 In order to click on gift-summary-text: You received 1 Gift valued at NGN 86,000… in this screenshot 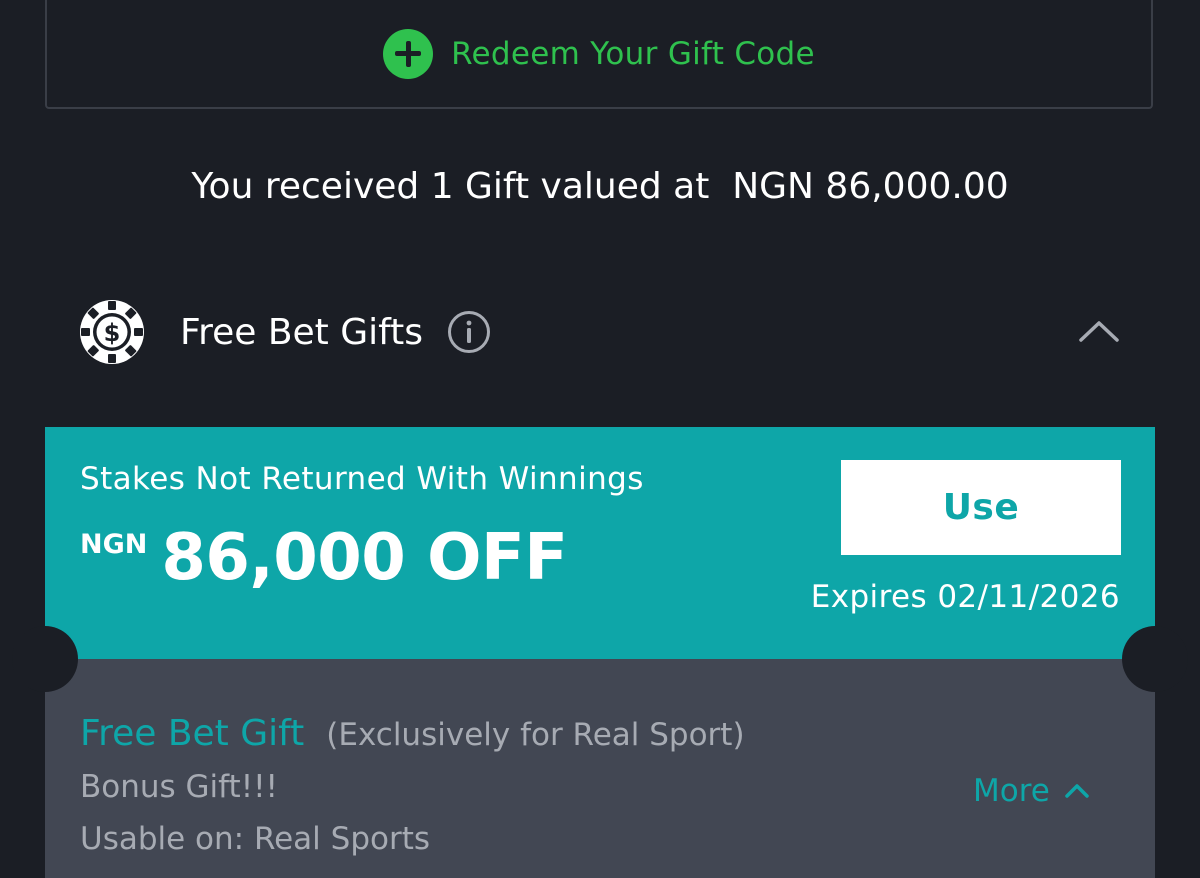, I will do `click(600, 186)`.